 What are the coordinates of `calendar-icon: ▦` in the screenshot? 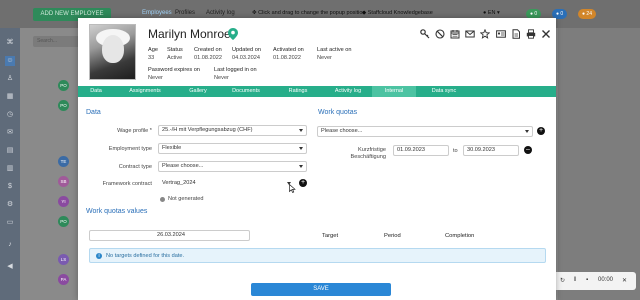 It's located at (10, 97).